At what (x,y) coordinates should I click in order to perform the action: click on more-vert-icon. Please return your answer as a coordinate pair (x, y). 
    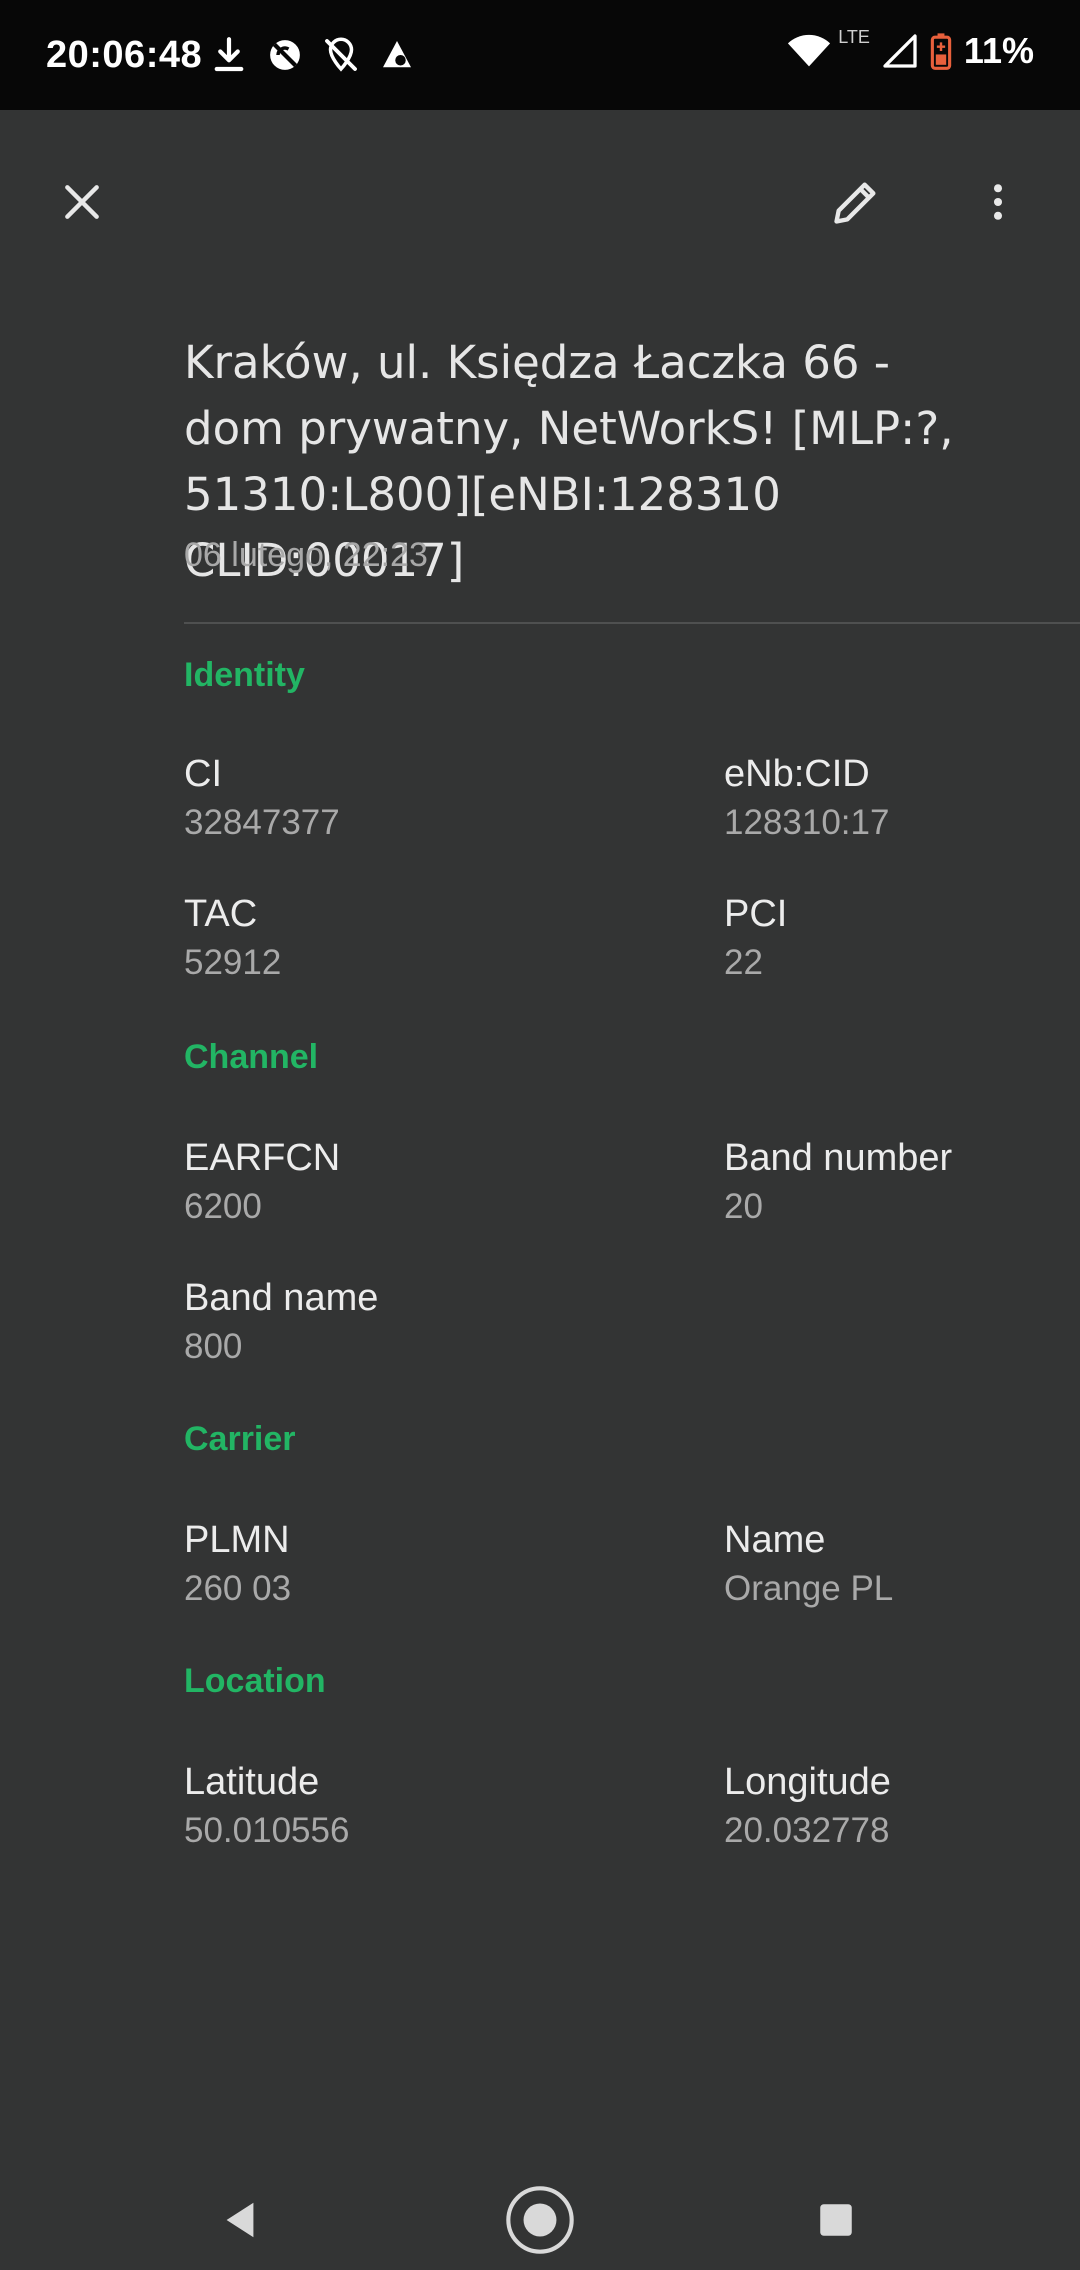
    Looking at the image, I should click on (998, 202).